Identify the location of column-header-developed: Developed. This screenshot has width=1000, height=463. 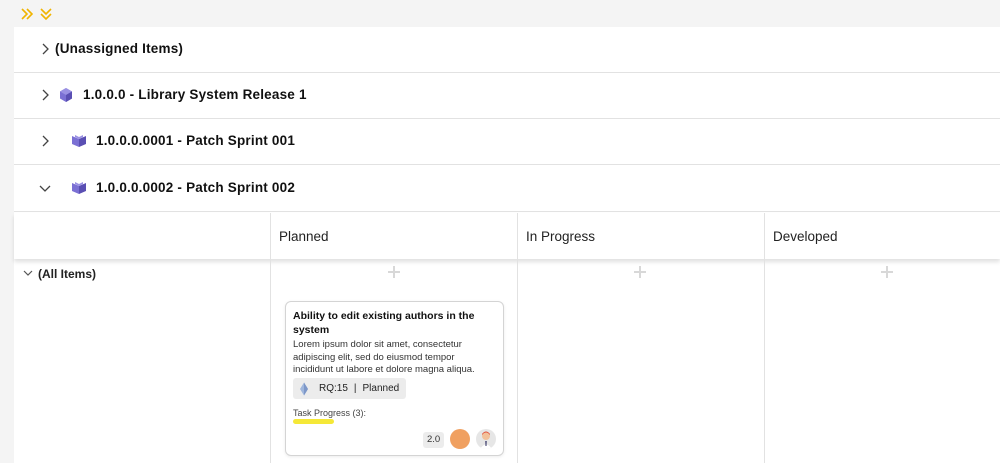
(882, 236).